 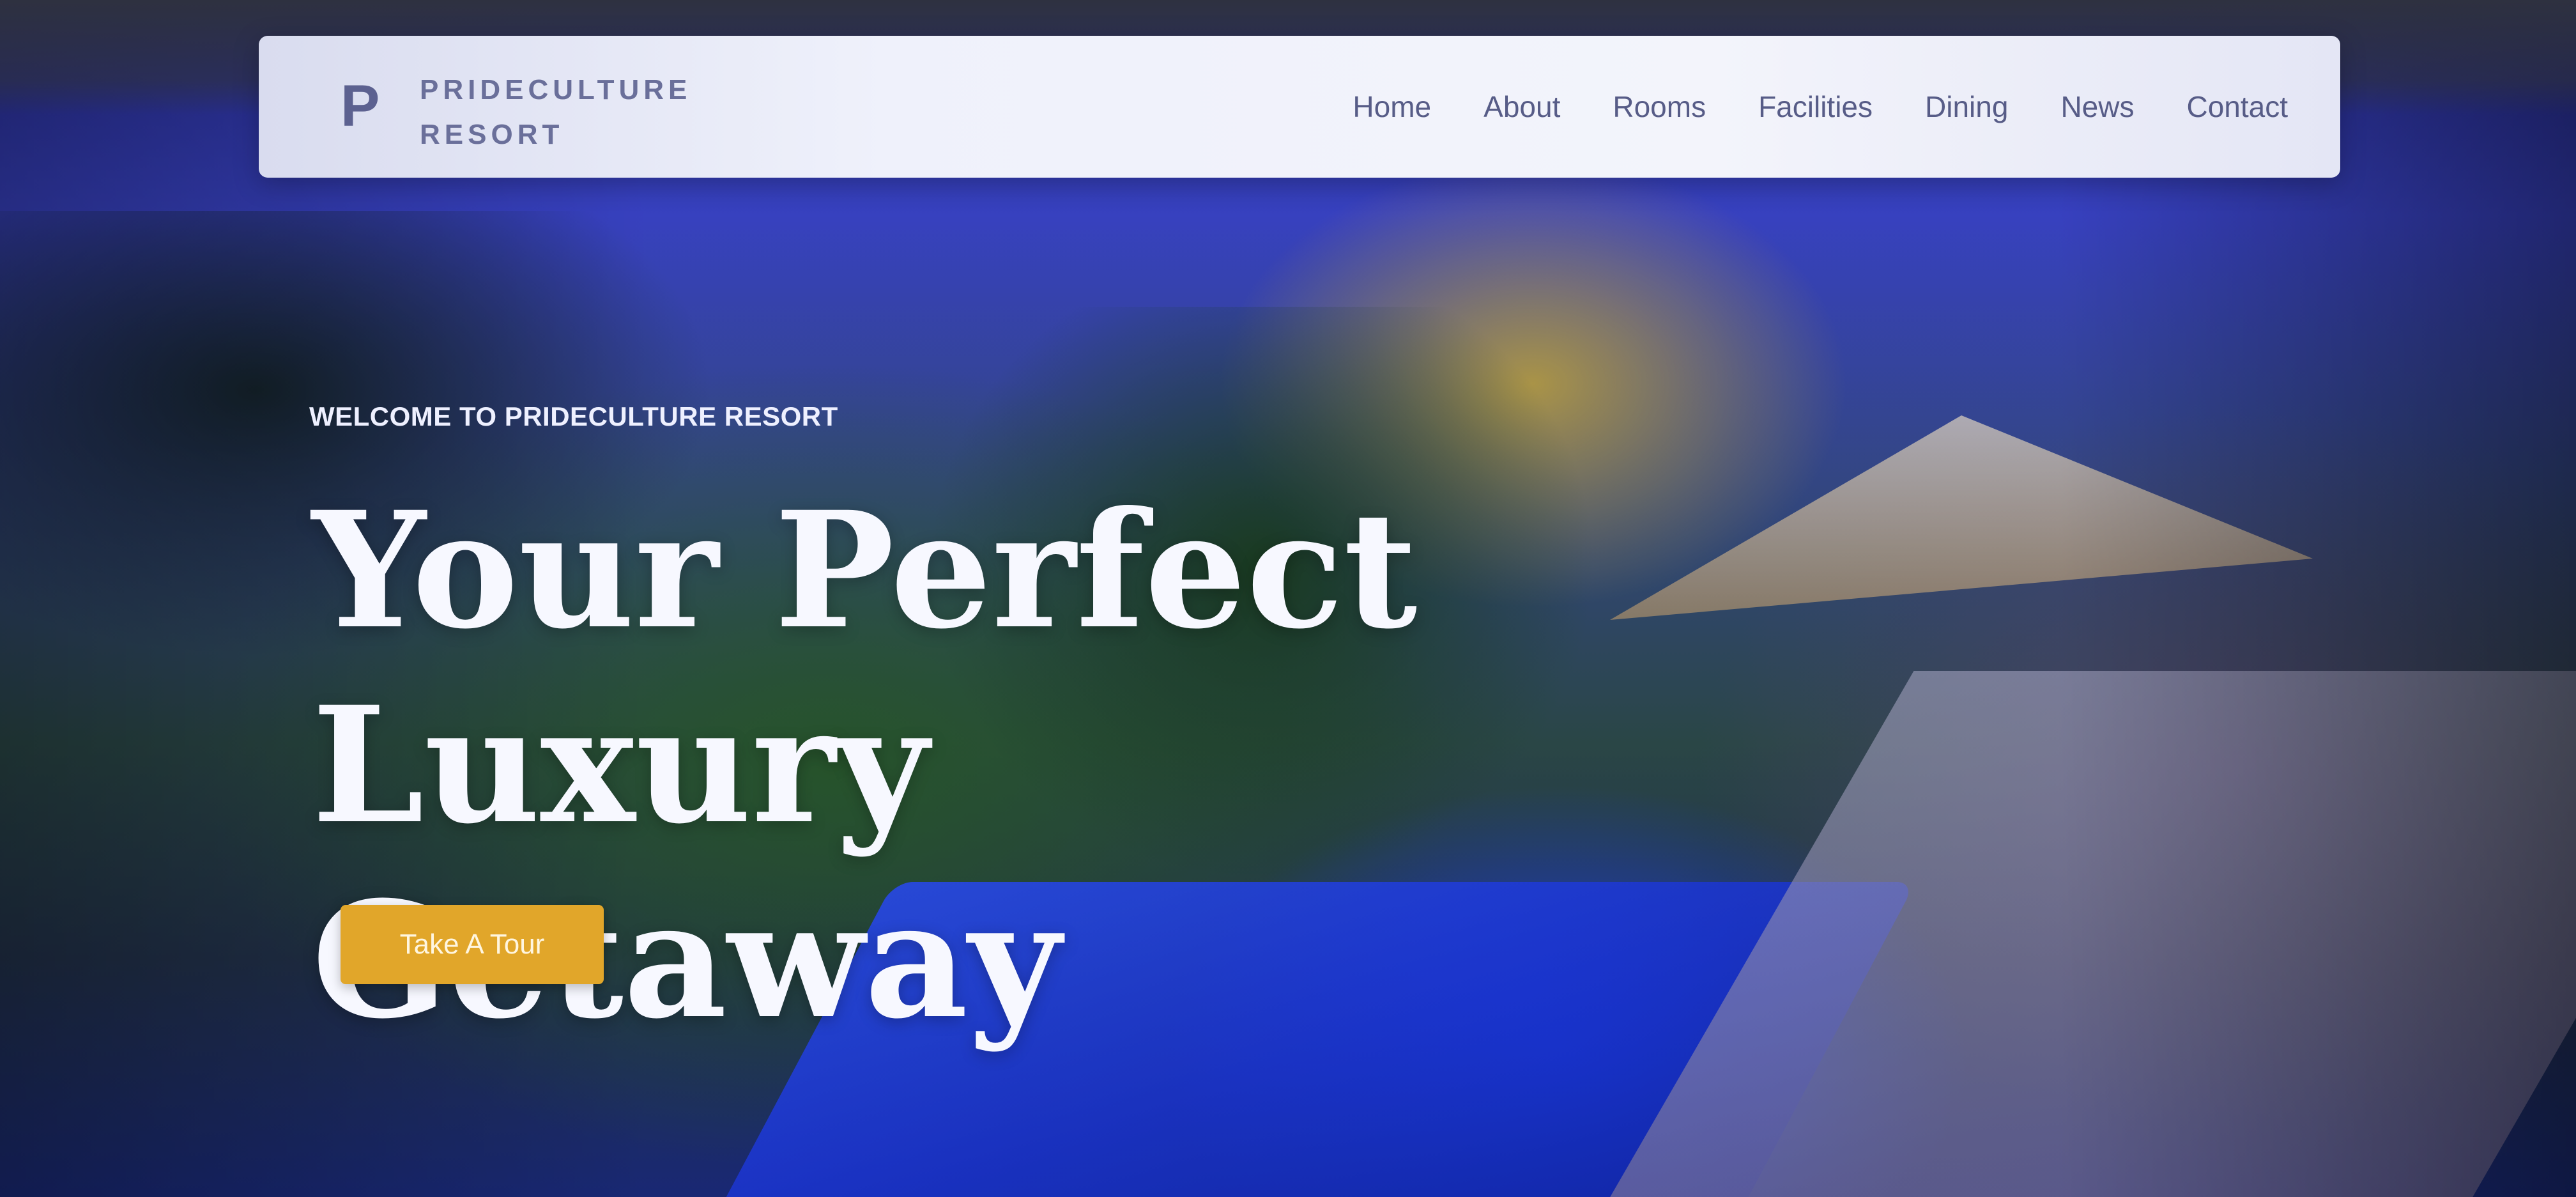 I want to click on hero-eyebrow: WELCOME TO PRIDECULTURE RESORT, so click(x=573, y=416).